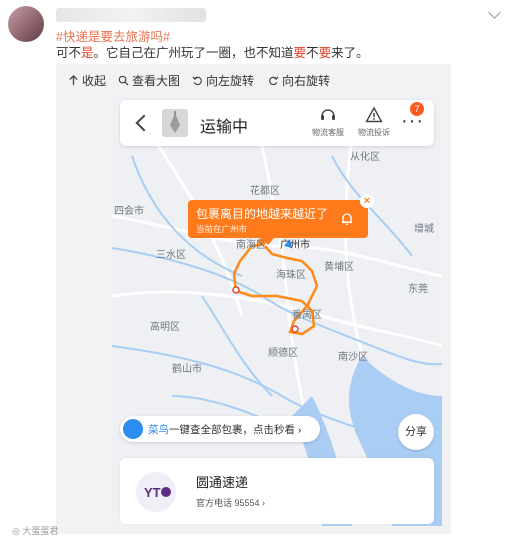 Image resolution: width=509 pixels, height=542 pixels. Describe the element at coordinates (212, 53) in the screenshot. I see `post-text: 可不是。它自己在广州玩了一圈，也不知道要不要来了。` at that location.